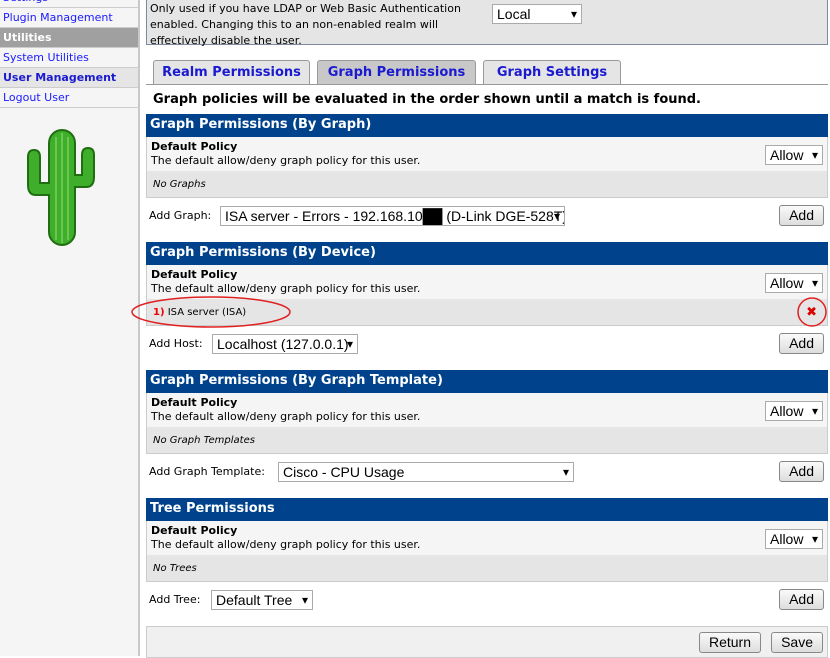 This screenshot has width=830, height=658. What do you see at coordinates (487, 642) in the screenshot?
I see `action-bar: Return Save` at bounding box center [487, 642].